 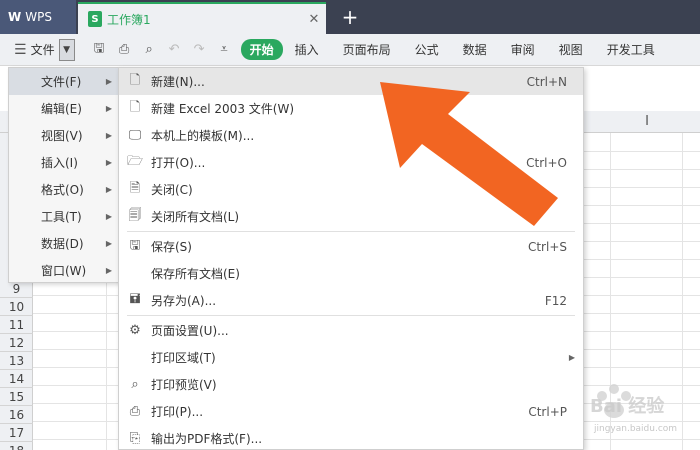 I want to click on menu-shortcut: F12, so click(x=555, y=300).